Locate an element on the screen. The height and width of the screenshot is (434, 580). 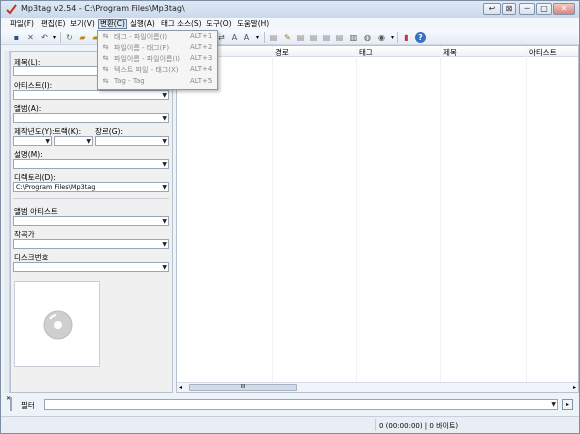
menu-view: 보기(V) is located at coordinates (82, 24).